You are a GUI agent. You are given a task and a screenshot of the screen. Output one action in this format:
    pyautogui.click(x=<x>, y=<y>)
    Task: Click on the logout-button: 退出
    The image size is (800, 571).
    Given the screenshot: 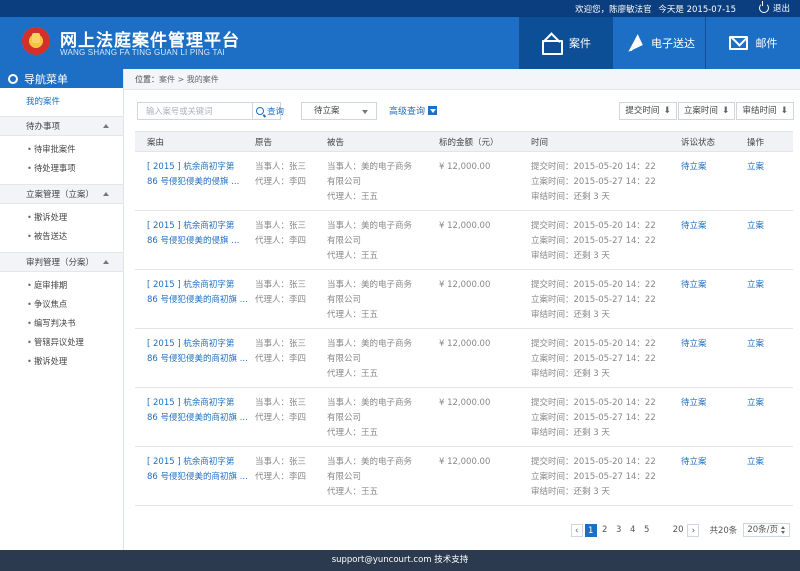 What is the action you would take?
    pyautogui.click(x=774, y=7)
    